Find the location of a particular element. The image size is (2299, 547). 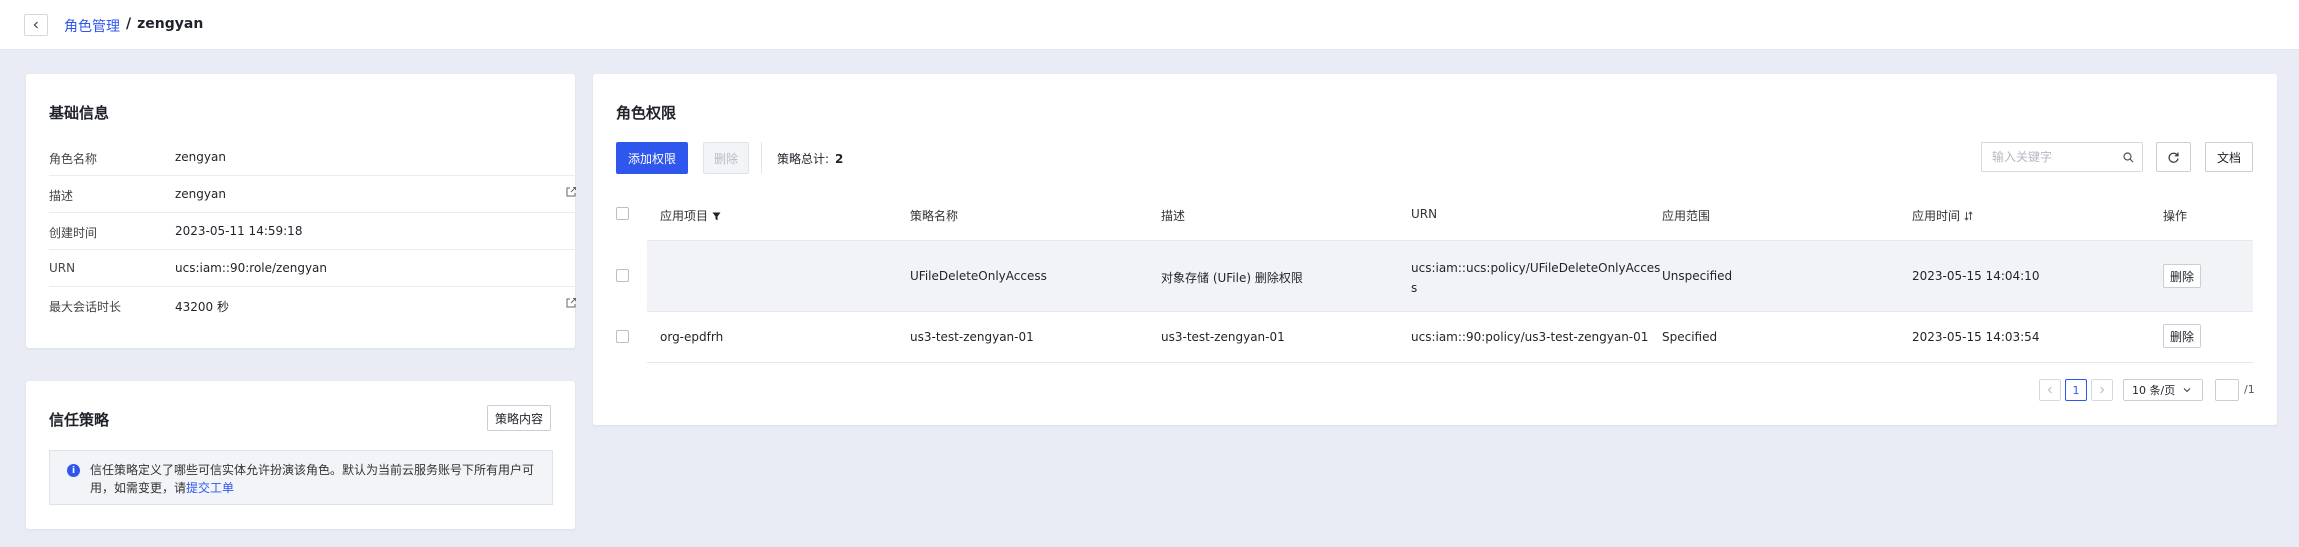

col-applied-time: 应用时间 is located at coordinates (1942, 215).